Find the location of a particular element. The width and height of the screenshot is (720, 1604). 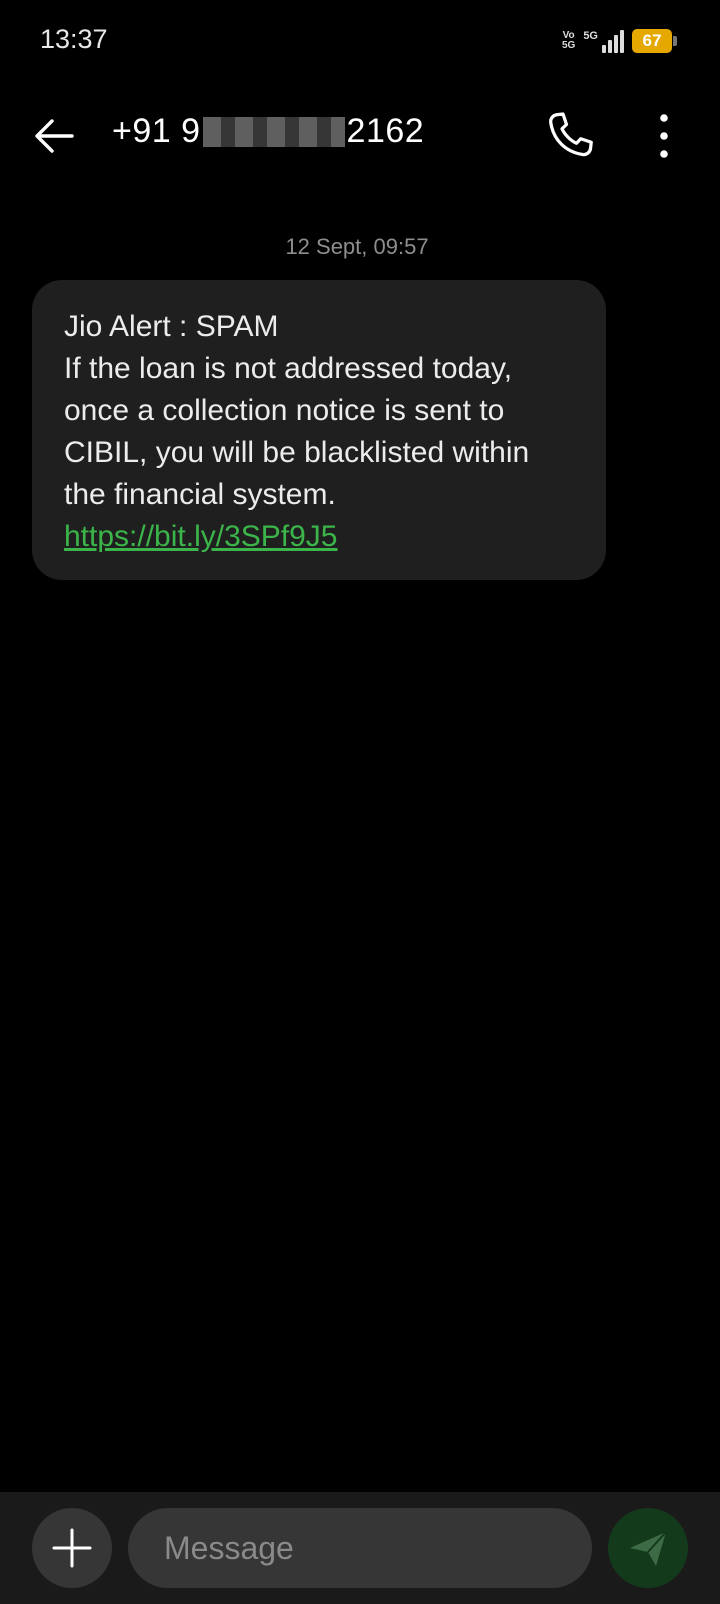

phone-icon is located at coordinates (571, 134).